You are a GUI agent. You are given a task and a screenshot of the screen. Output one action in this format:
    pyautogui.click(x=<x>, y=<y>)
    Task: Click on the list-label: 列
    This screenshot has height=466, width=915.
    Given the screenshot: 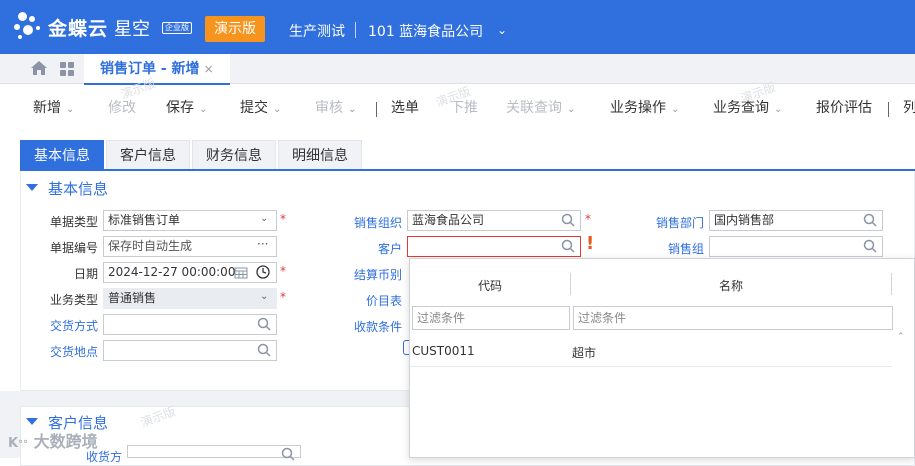 What is the action you would take?
    pyautogui.click(x=909, y=108)
    